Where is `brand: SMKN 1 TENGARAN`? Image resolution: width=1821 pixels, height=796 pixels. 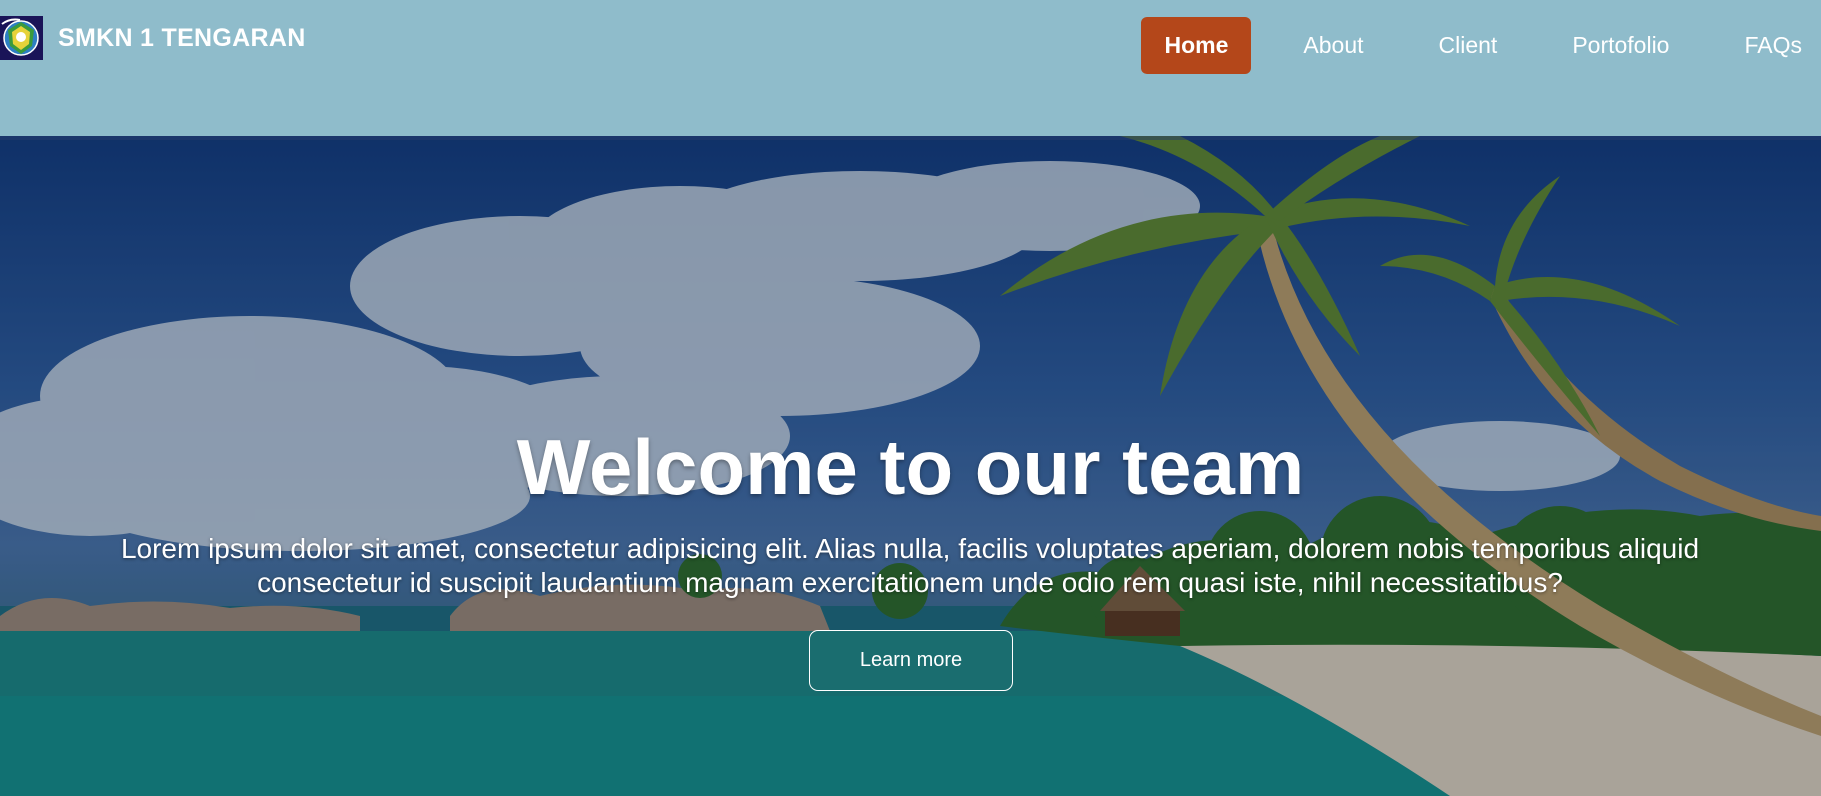
brand: SMKN 1 TENGARAN is located at coordinates (153, 38).